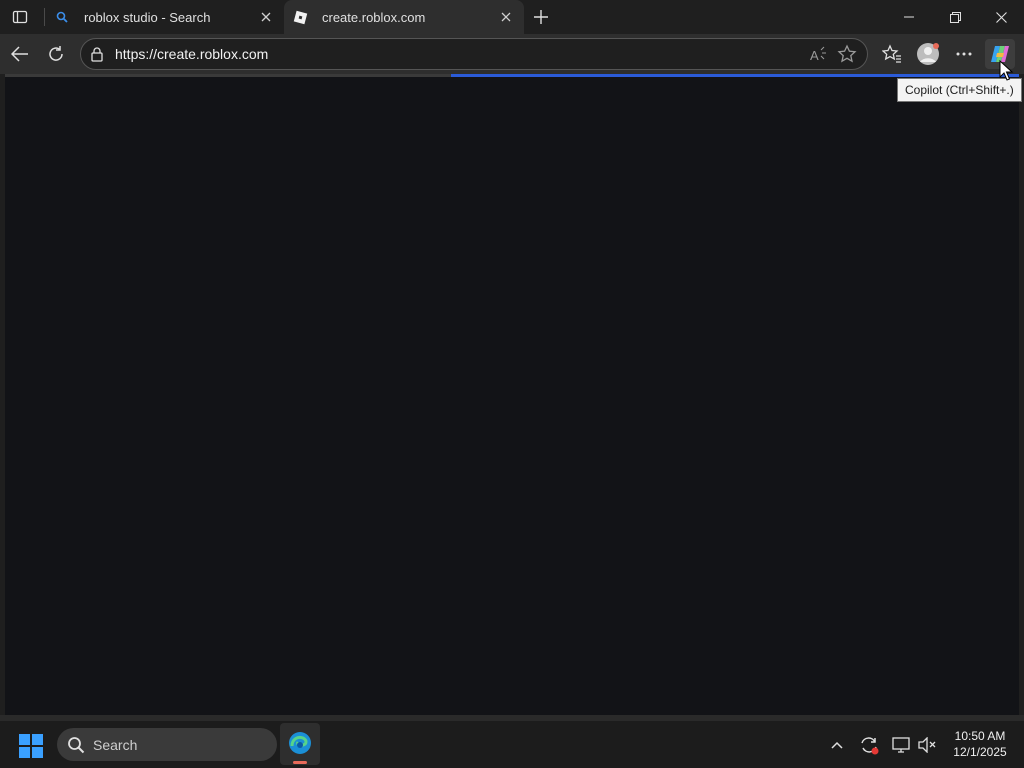  Describe the element at coordinates (1006, 70) in the screenshot. I see `mouse-cursor-icon` at that location.